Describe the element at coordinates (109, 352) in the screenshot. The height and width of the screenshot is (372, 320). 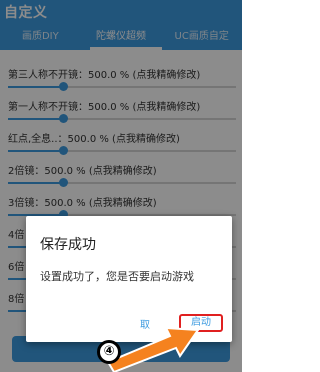
I see `step-badge: ④` at that location.